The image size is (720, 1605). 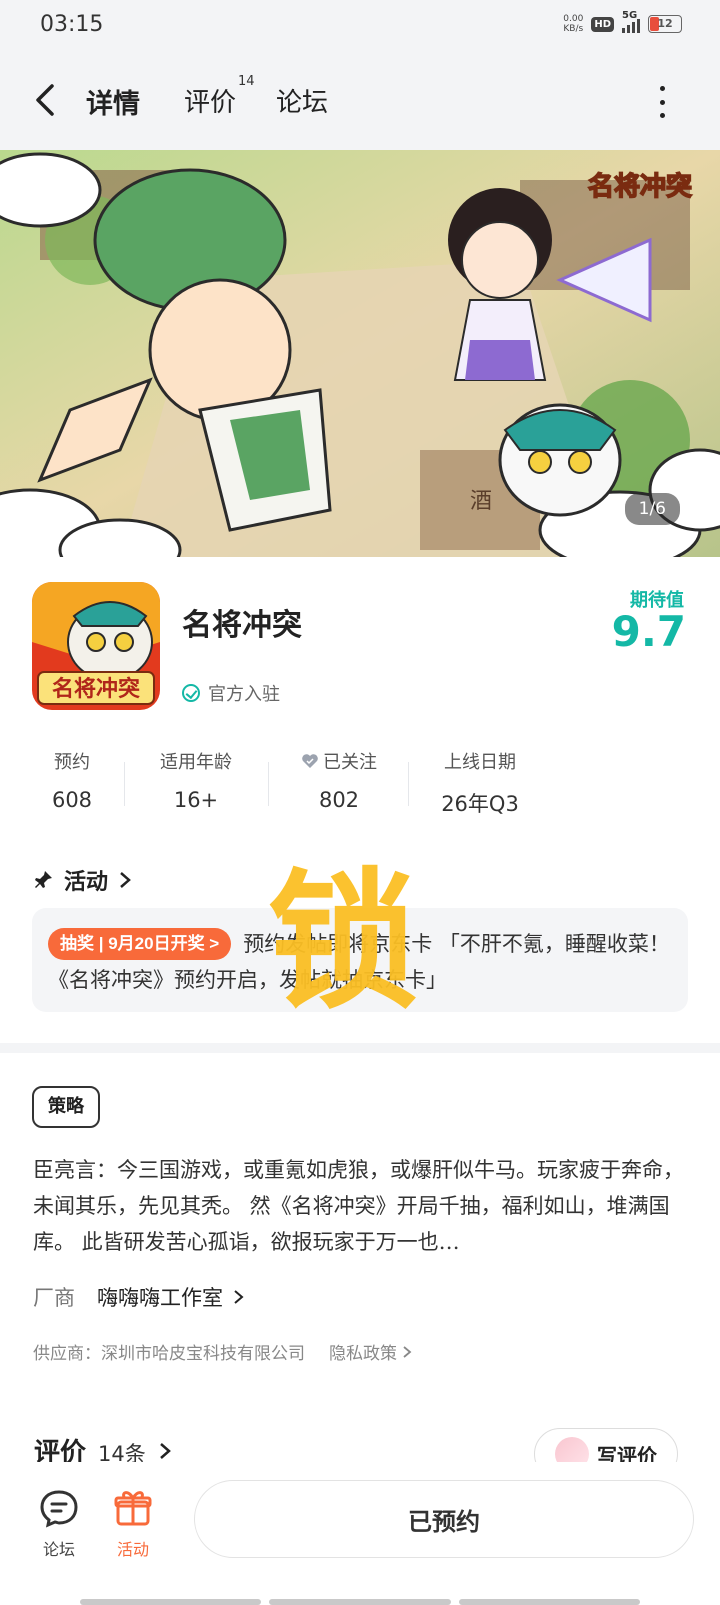 I want to click on stat-value: 802, so click(x=339, y=800).